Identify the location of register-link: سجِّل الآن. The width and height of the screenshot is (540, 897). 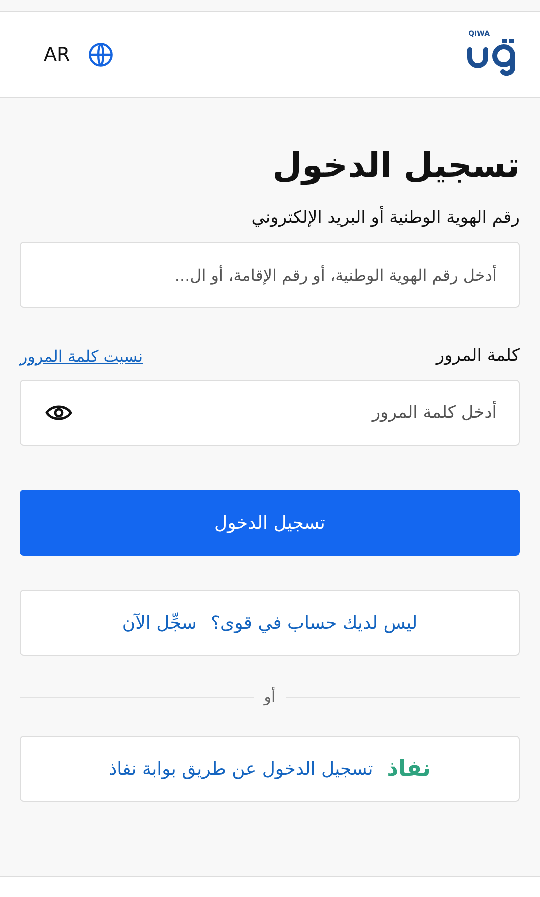
(159, 623).